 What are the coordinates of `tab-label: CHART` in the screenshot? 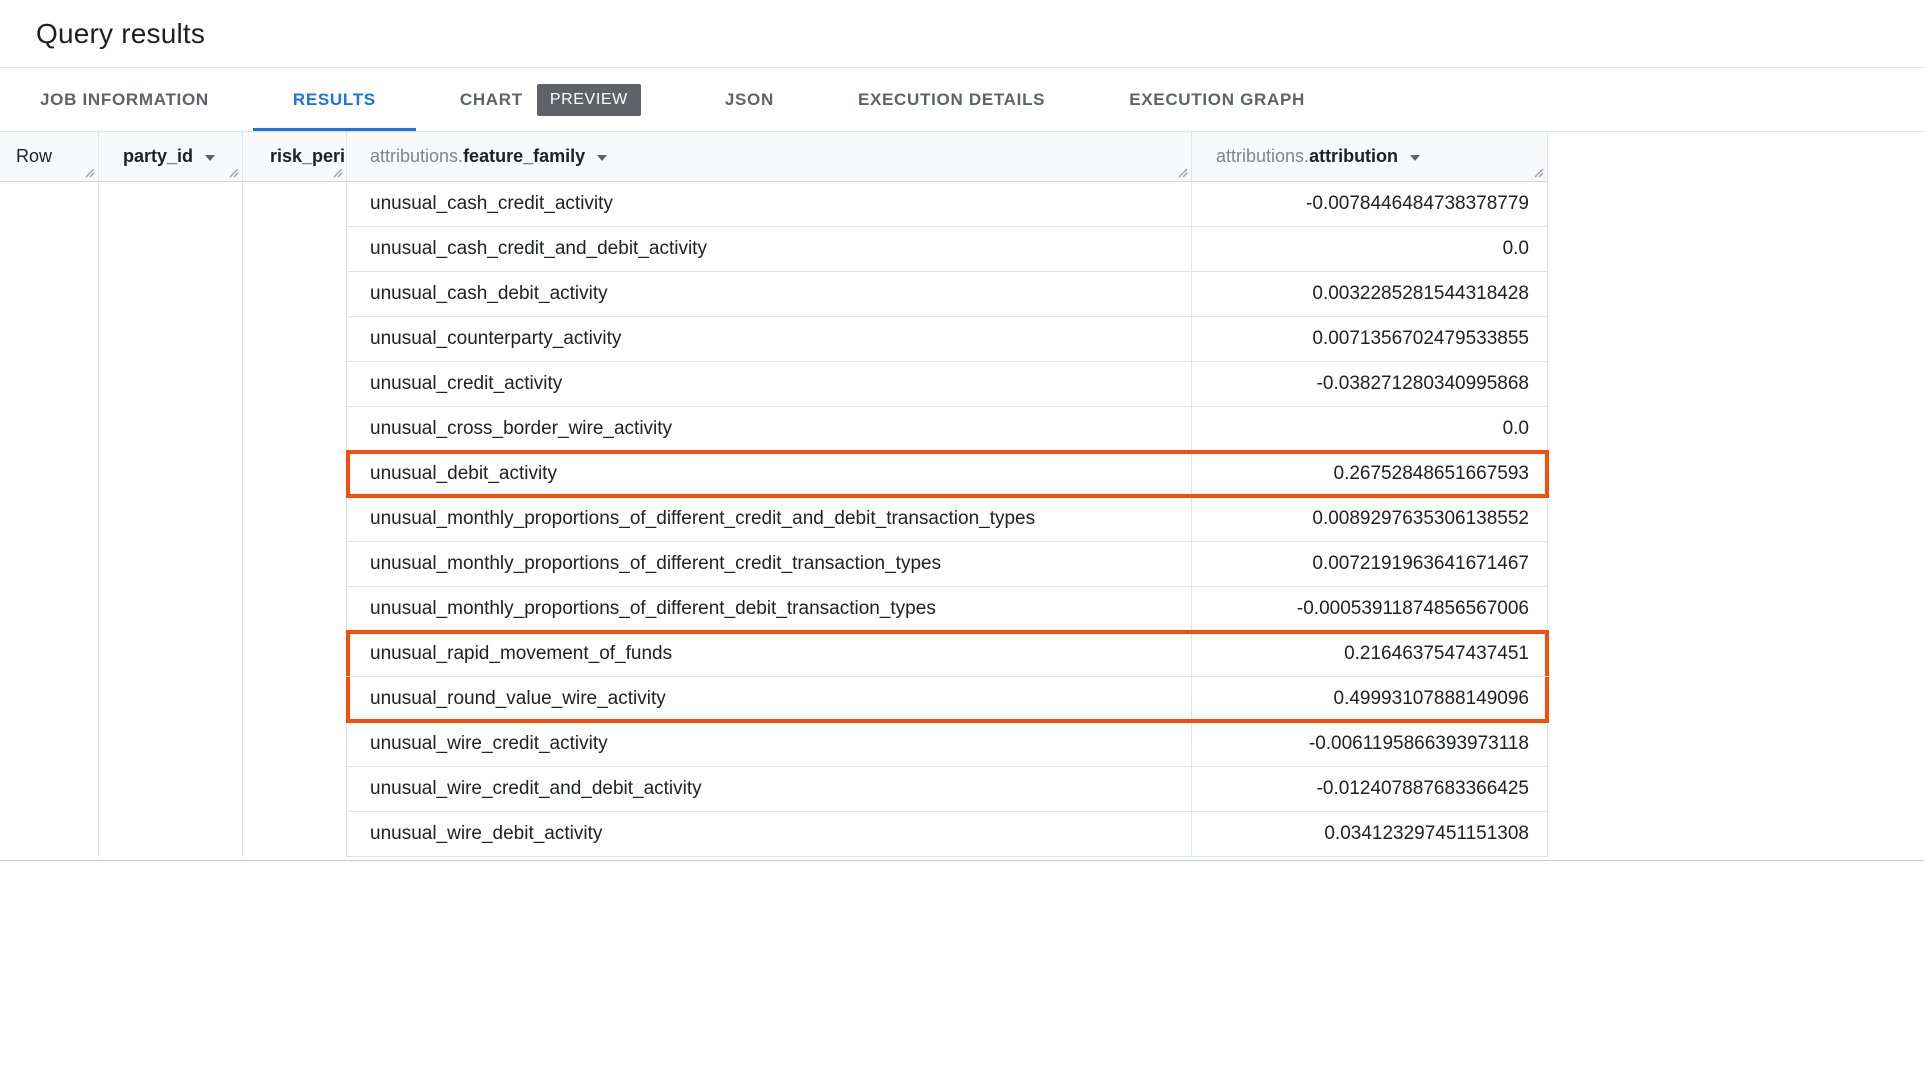 It's located at (491, 99).